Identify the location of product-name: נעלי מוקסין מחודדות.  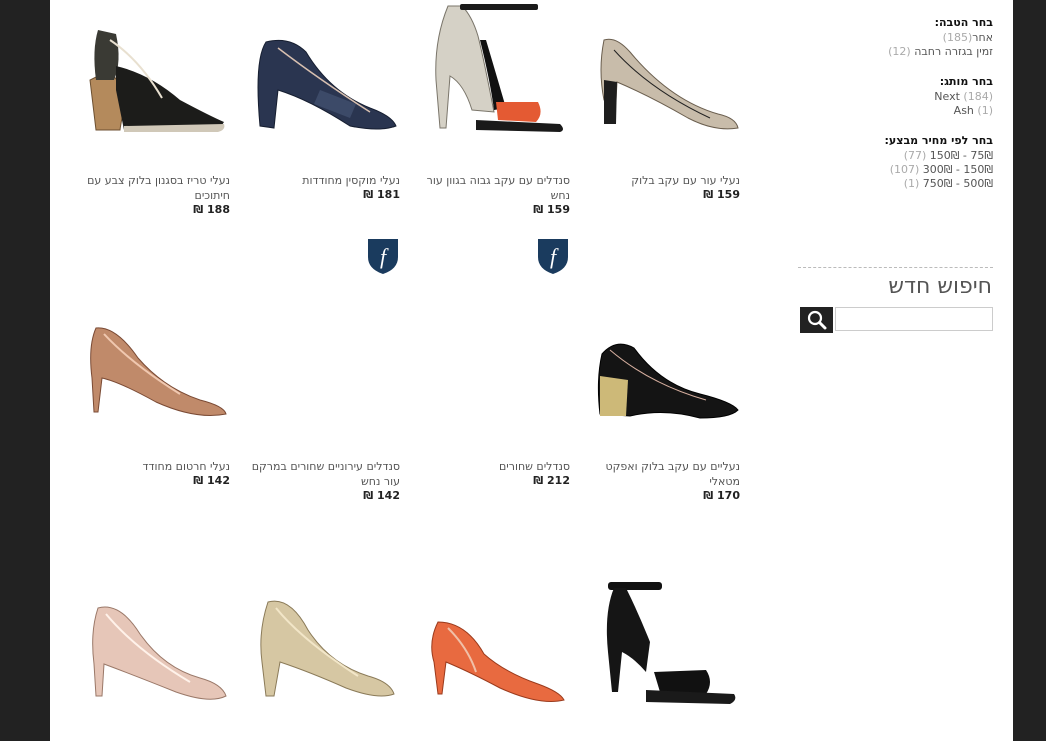
(325, 180).